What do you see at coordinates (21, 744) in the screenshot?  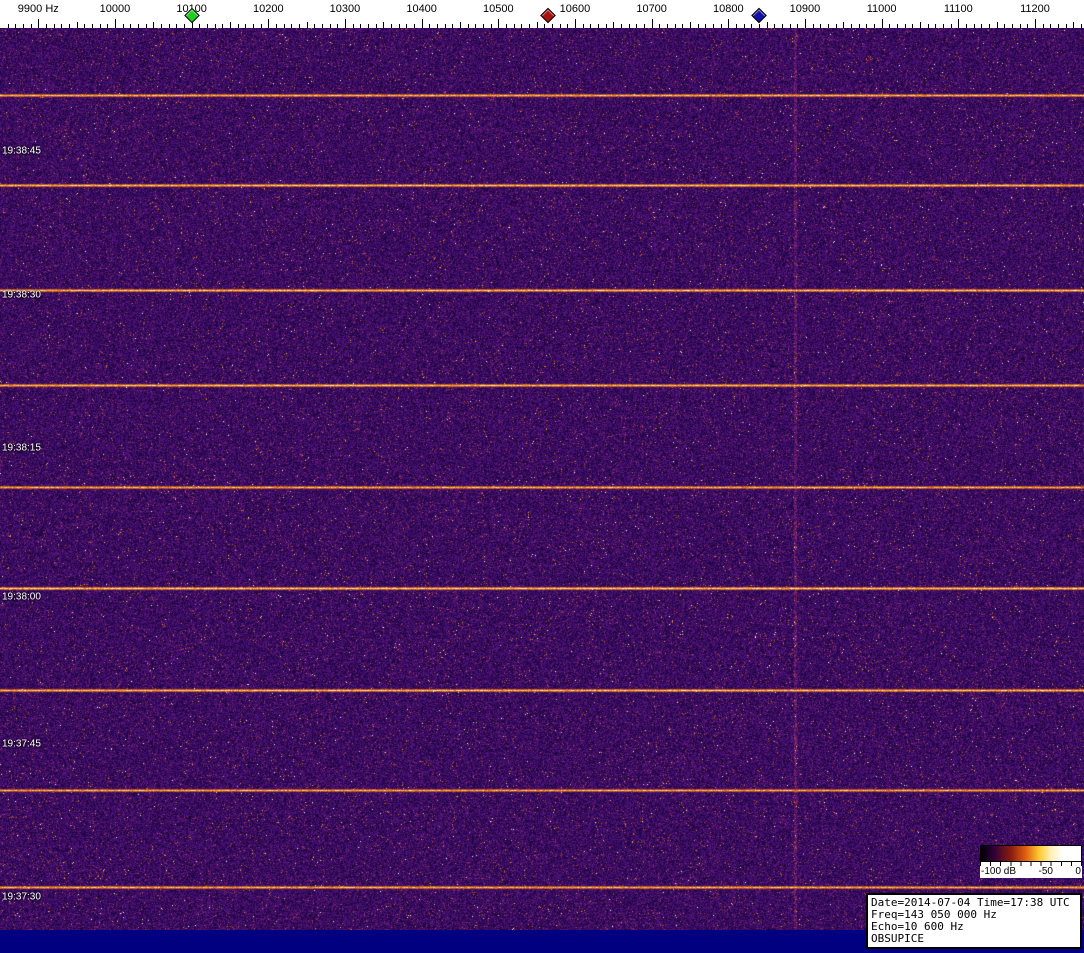 I see `time-label: 19:37:45` at bounding box center [21, 744].